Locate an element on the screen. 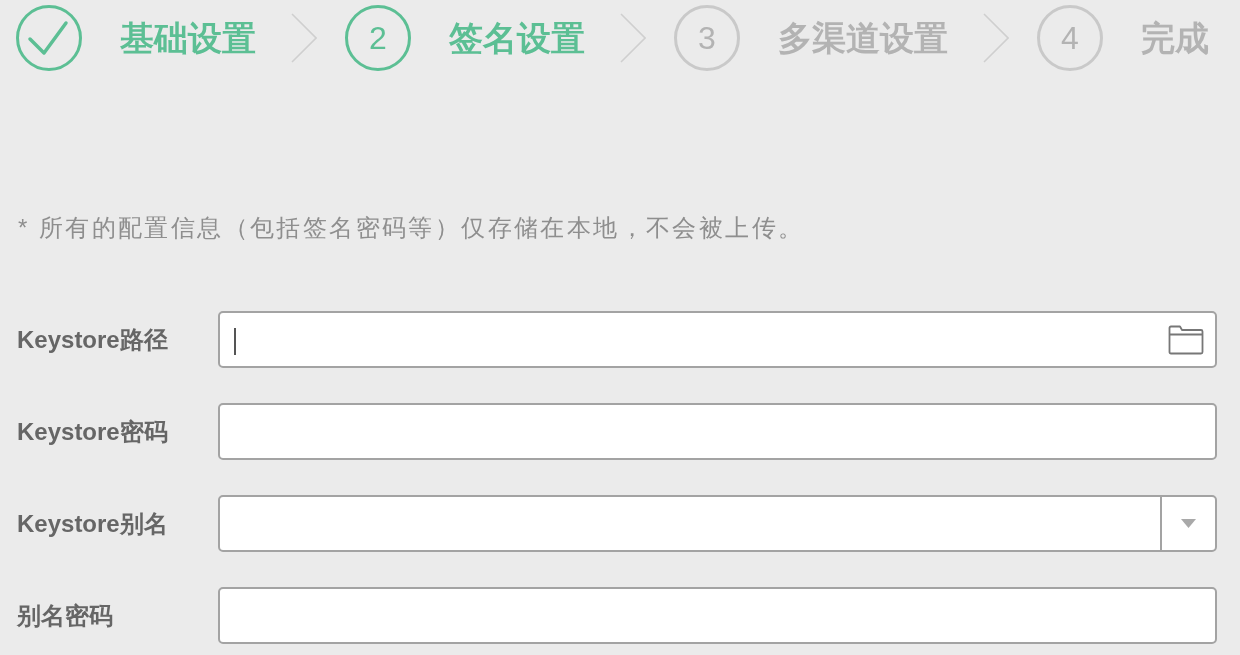  step-number: 2 is located at coordinates (378, 38).